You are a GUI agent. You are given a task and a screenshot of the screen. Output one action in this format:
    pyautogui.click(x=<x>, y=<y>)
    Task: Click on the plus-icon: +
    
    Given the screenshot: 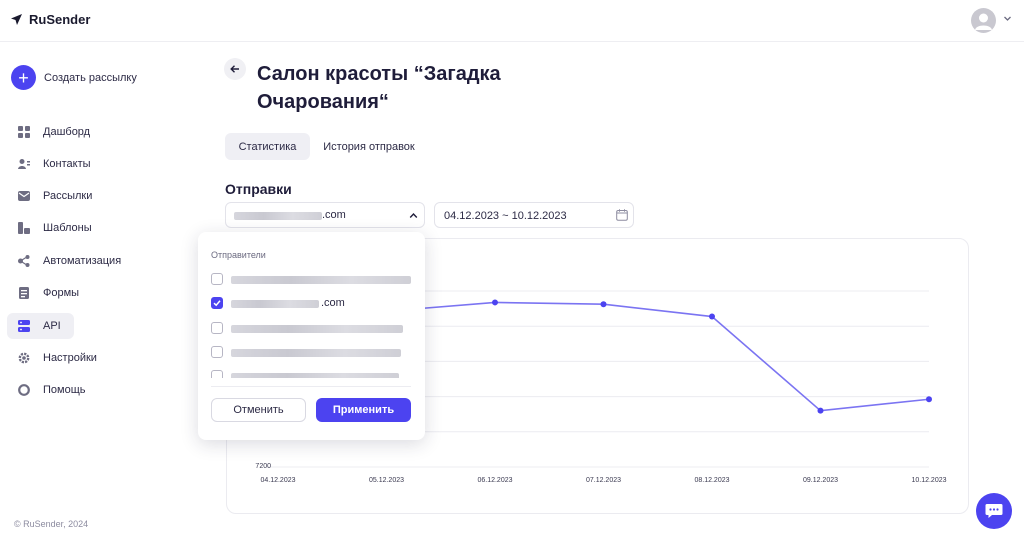 What is the action you would take?
    pyautogui.click(x=23, y=77)
    